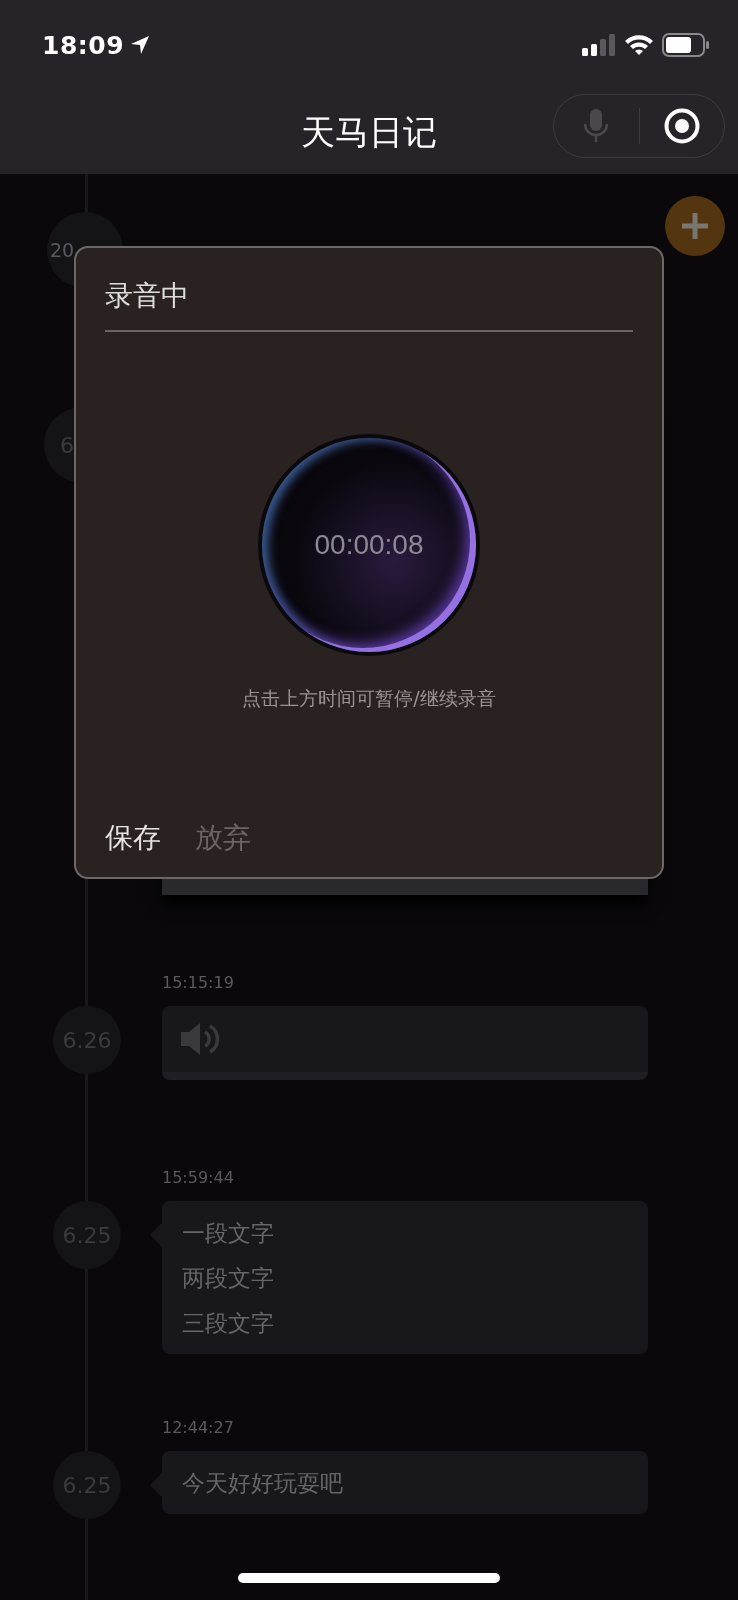  I want to click on microphone-icon, so click(596, 126).